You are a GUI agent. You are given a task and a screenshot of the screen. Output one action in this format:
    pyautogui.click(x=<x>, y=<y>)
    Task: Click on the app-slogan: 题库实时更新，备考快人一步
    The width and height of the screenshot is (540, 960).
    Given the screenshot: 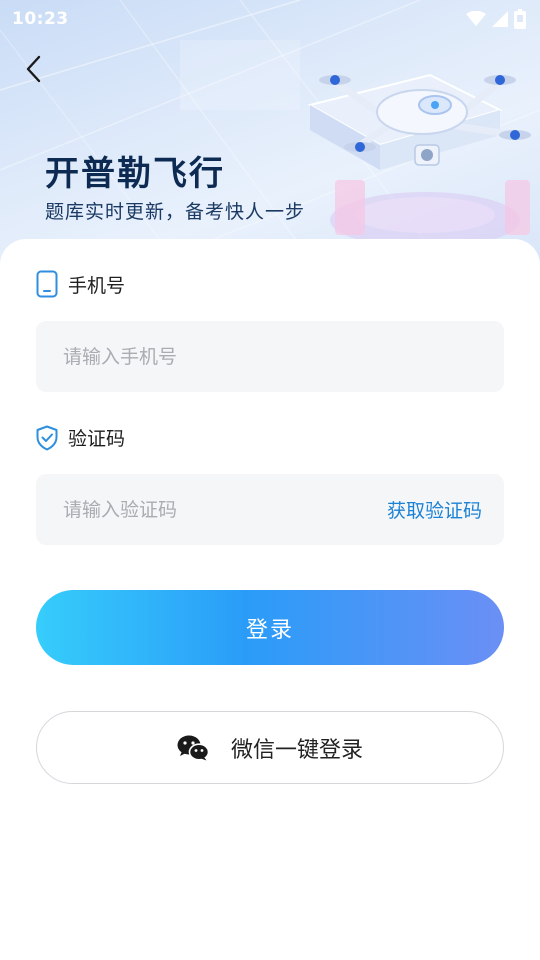 What is the action you would take?
    pyautogui.click(x=175, y=212)
    